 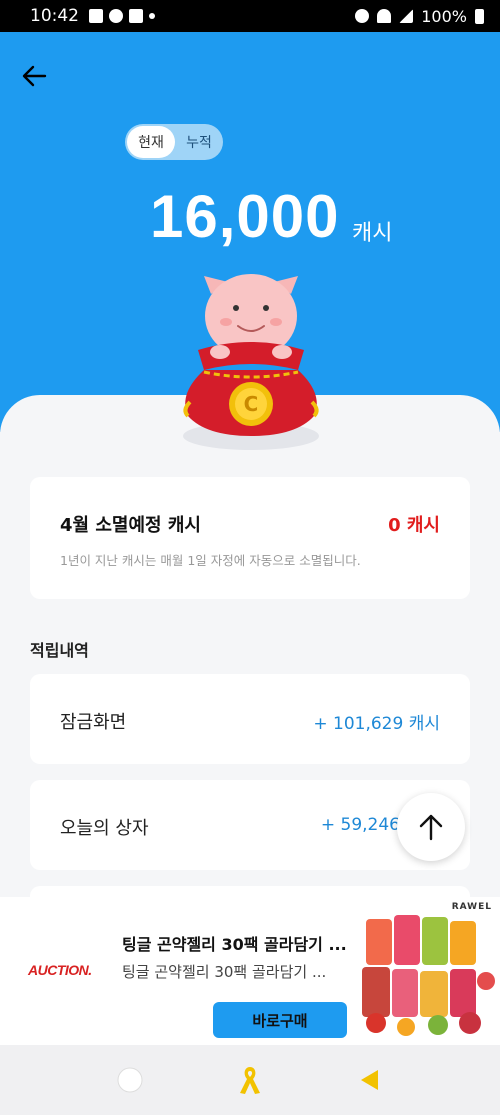 I want to click on history-item: 잠금화면 + 101,629 캐시, so click(x=250, y=719).